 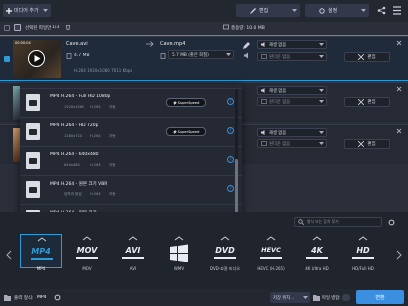 I want to click on format-logo: HEVC, so click(x=271, y=250).